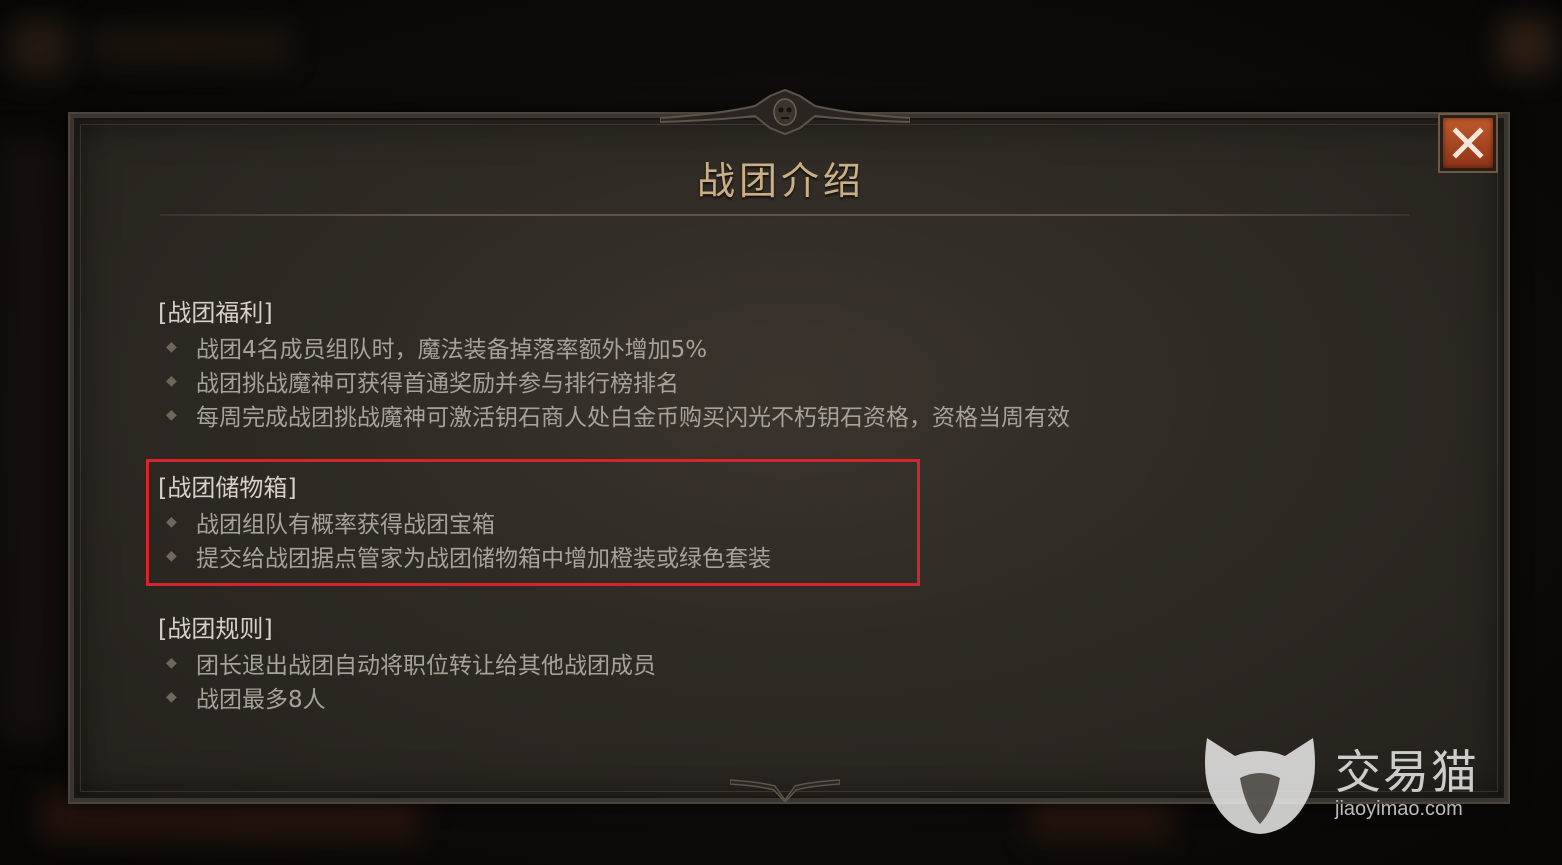 Image resolution: width=1562 pixels, height=865 pixels. What do you see at coordinates (1399, 809) in the screenshot?
I see `watermark-url: jiaoyimao.com` at bounding box center [1399, 809].